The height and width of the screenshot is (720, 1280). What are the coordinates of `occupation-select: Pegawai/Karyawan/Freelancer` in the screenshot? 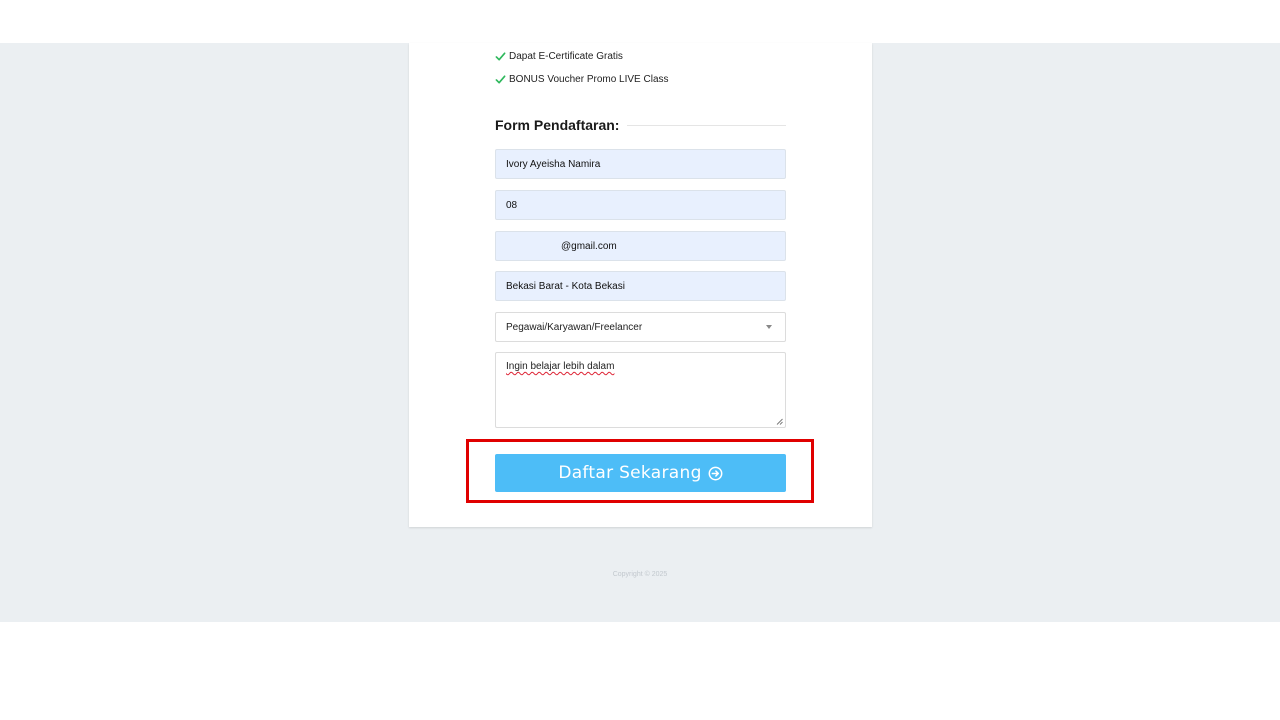 It's located at (640, 327).